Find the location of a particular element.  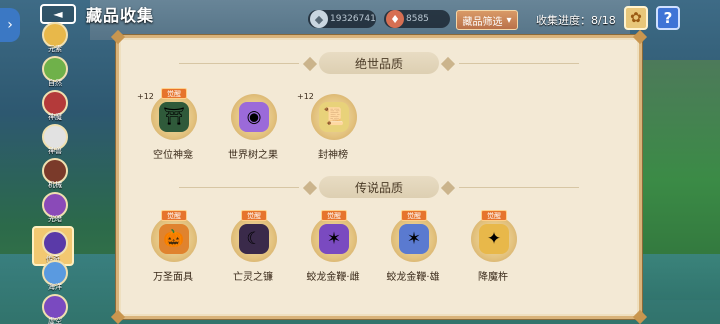

filter-label: 藏品筛选 is located at coordinates (482, 22).